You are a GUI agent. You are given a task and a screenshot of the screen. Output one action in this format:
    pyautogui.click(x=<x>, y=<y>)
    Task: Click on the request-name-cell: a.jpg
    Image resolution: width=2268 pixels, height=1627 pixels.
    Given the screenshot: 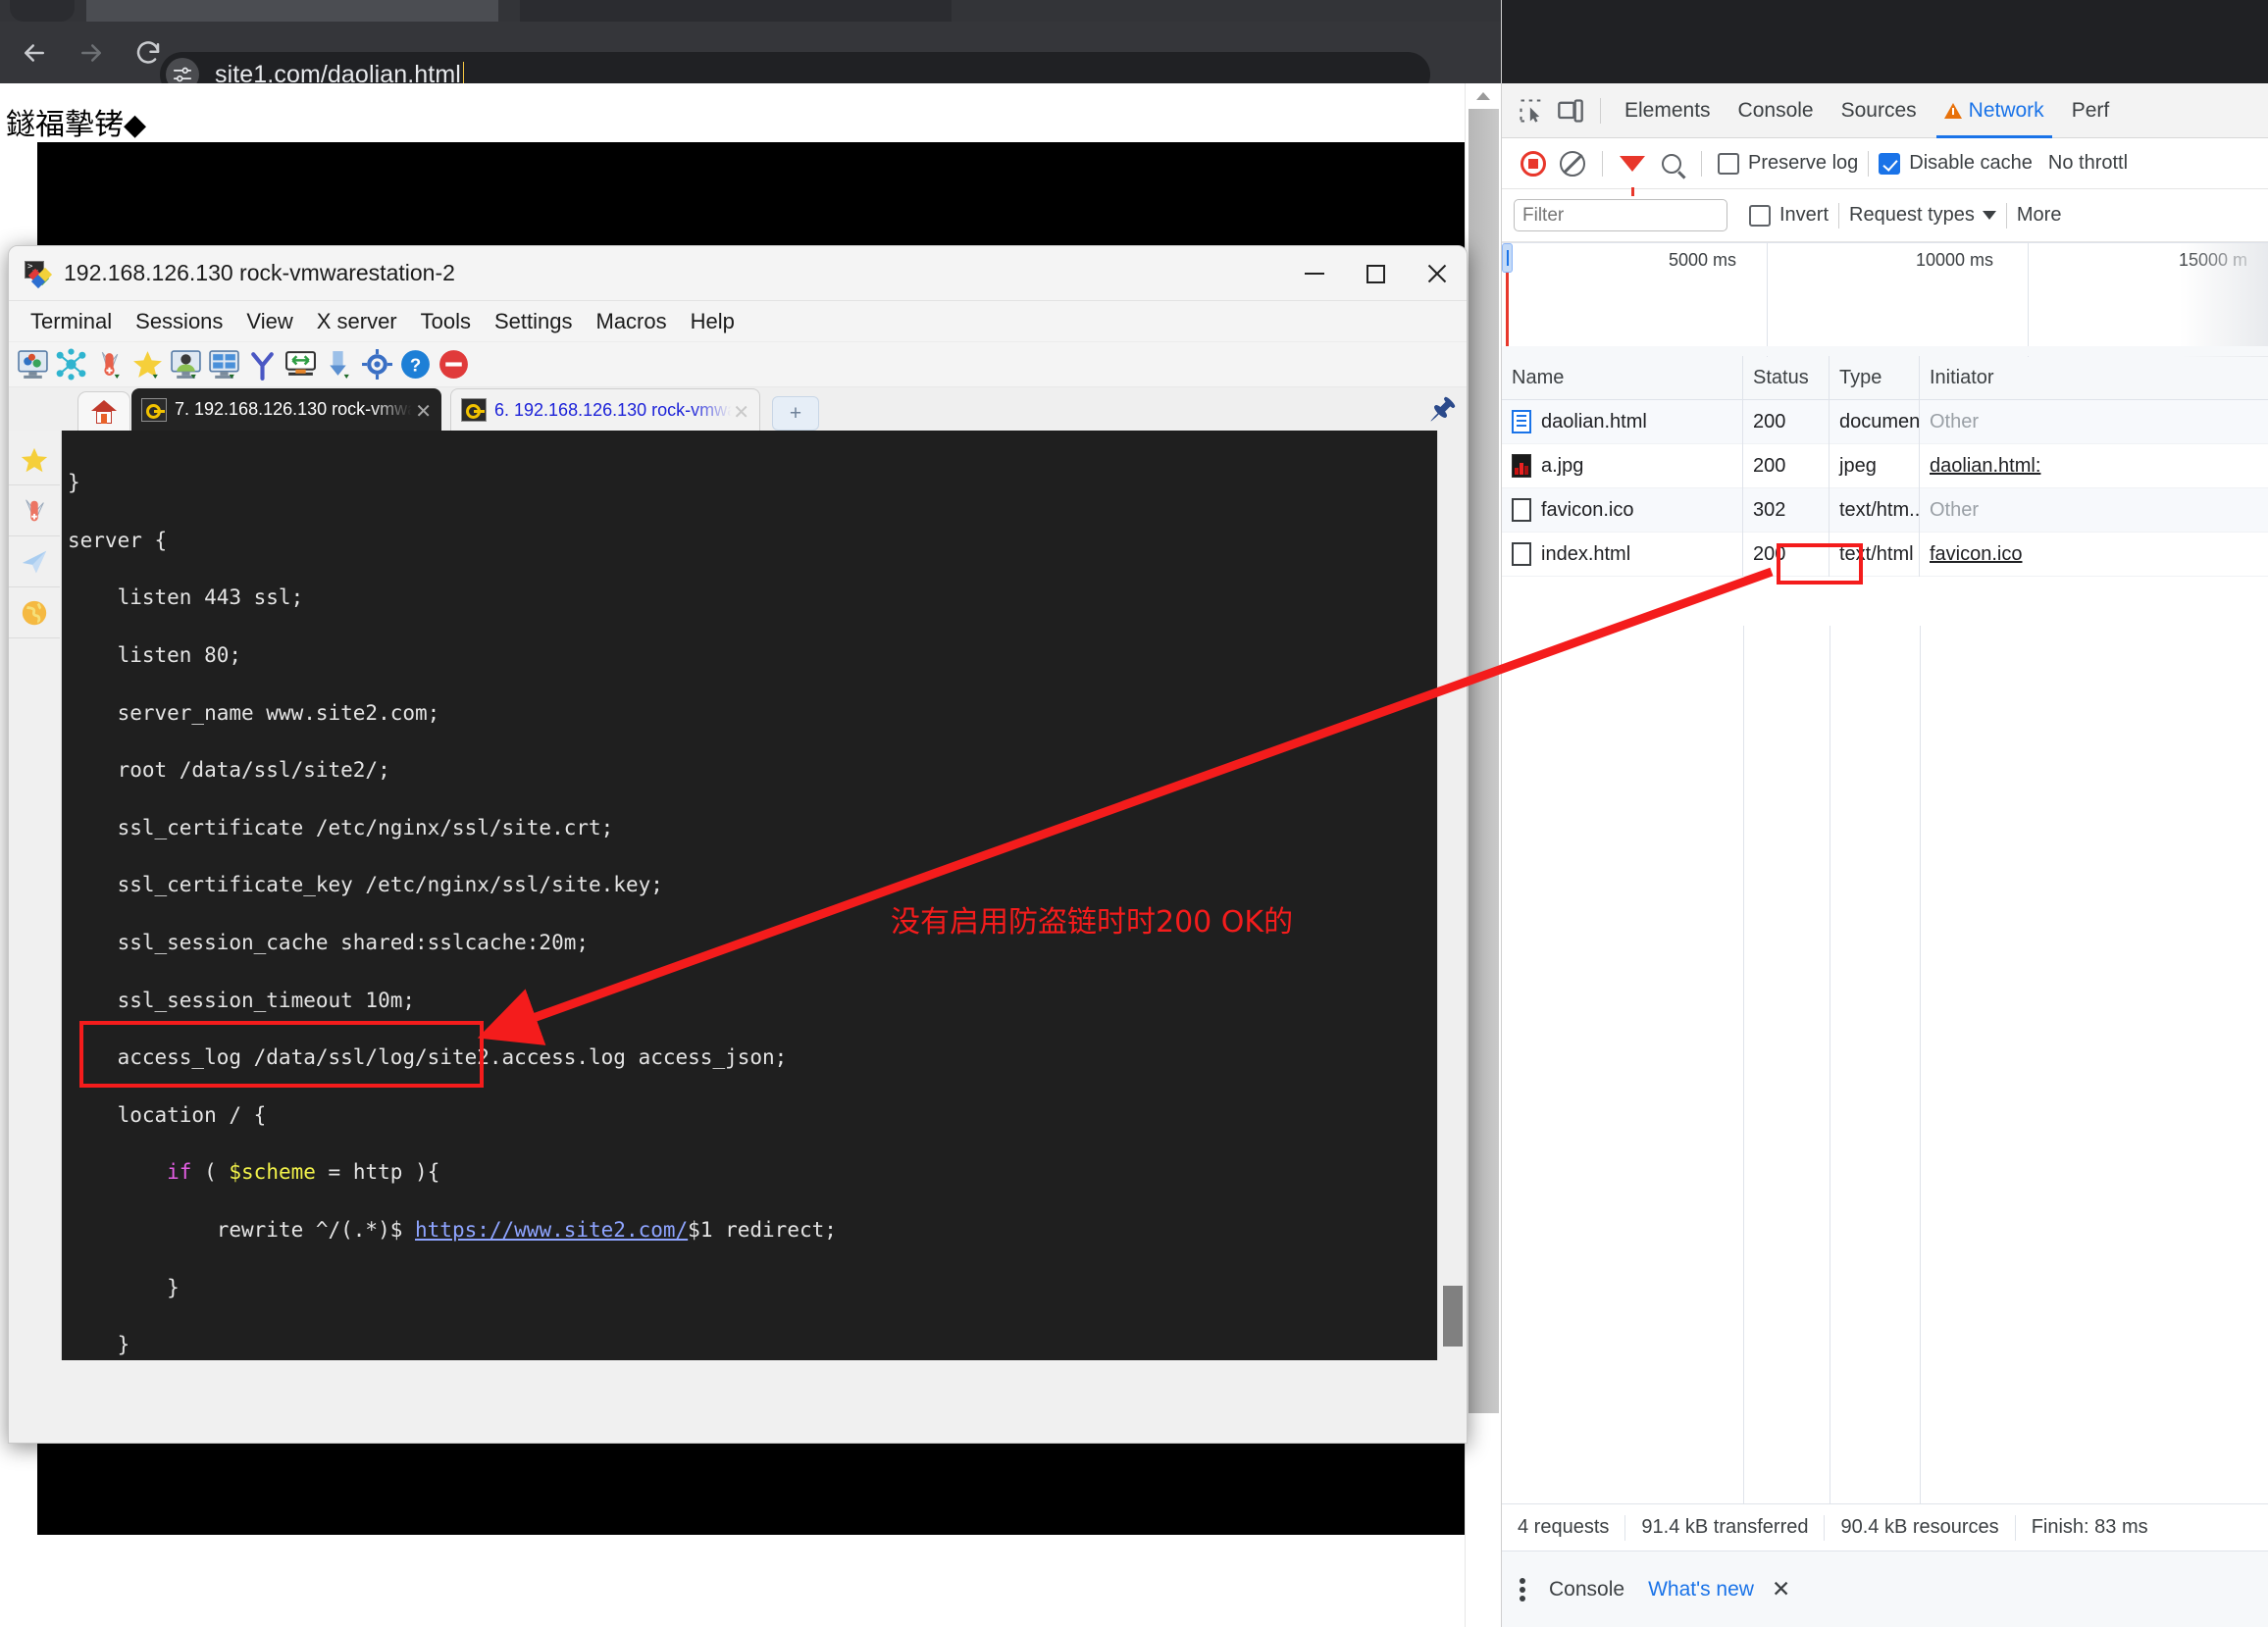 What is the action you would take?
    pyautogui.click(x=1622, y=465)
    